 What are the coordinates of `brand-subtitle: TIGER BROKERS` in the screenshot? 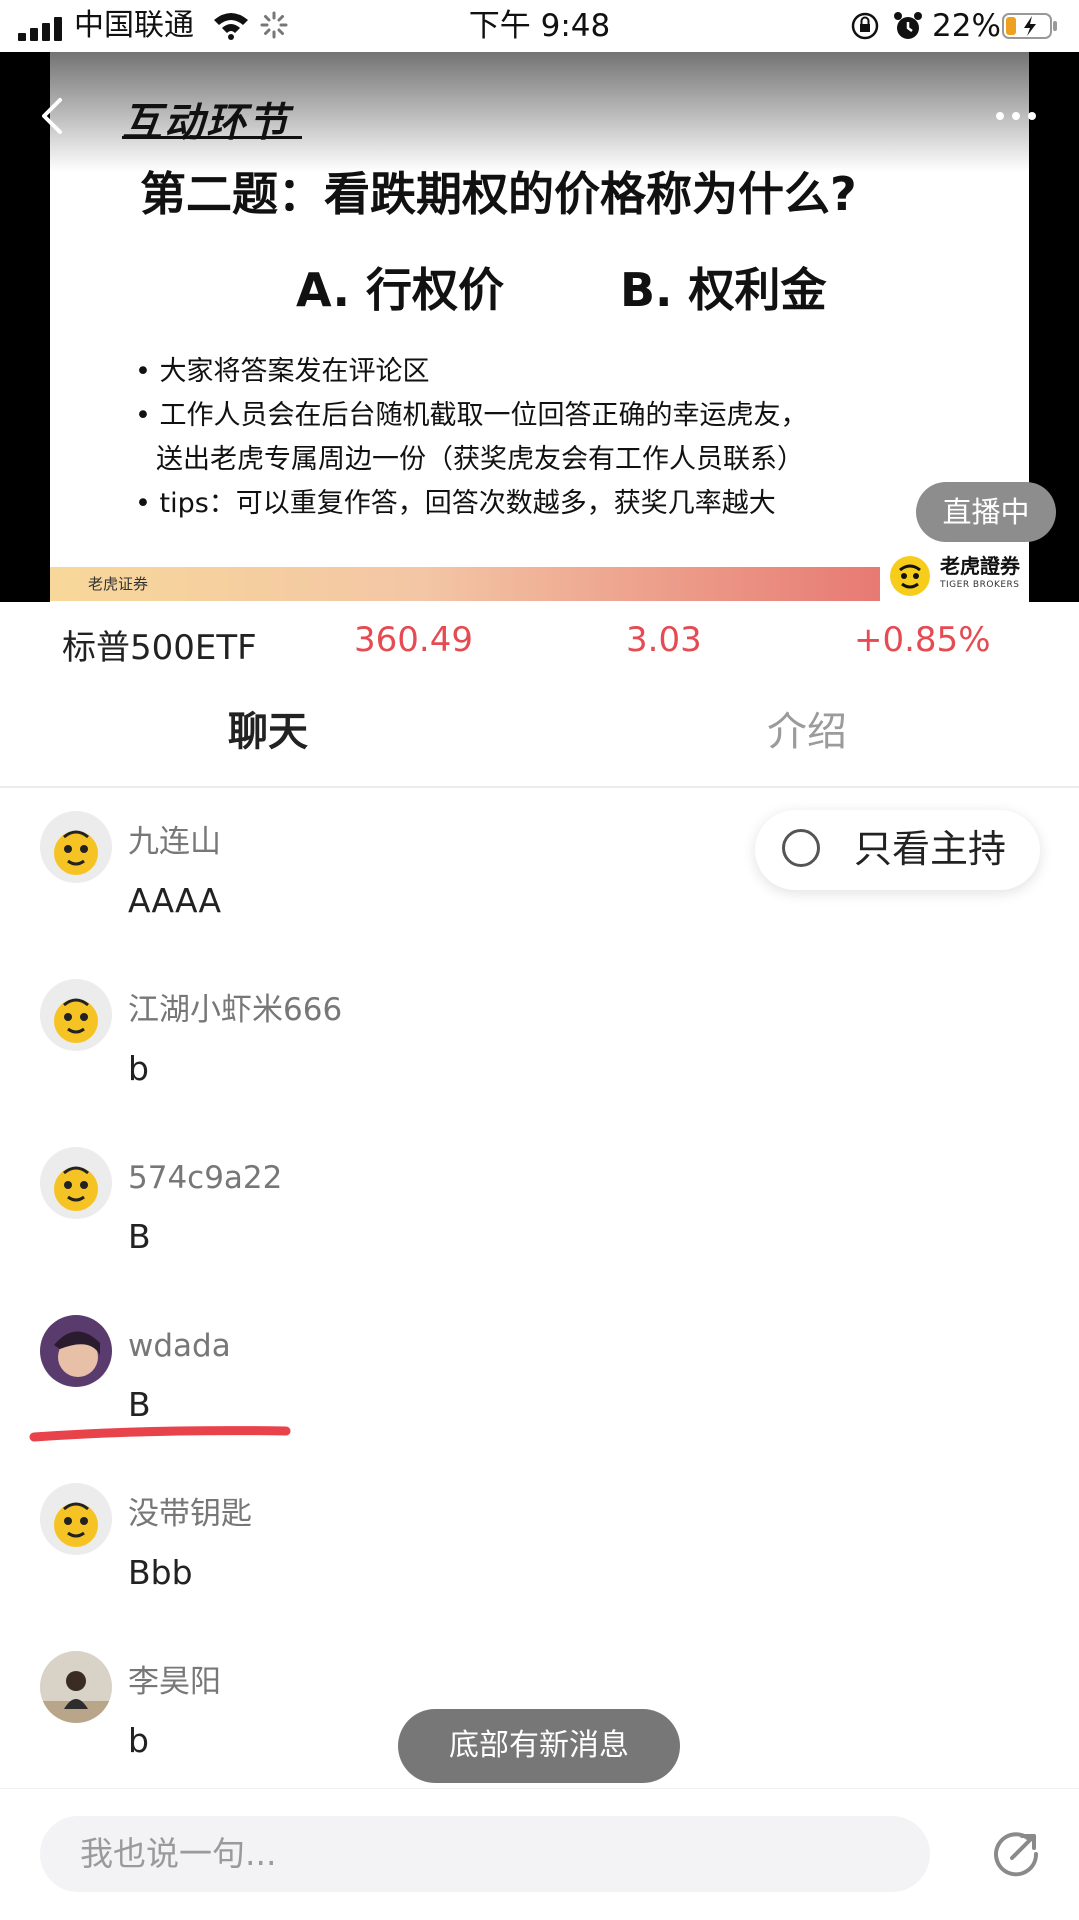 It's located at (980, 585).